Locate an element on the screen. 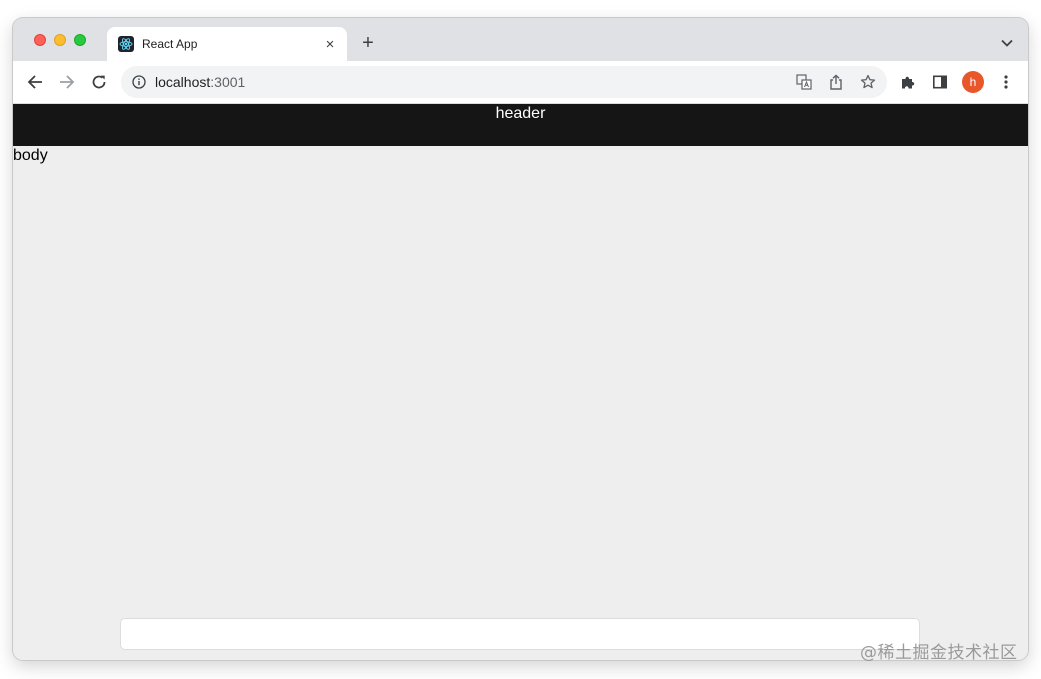 This screenshot has width=1041, height=679. tab-title: React App is located at coordinates (170, 44).